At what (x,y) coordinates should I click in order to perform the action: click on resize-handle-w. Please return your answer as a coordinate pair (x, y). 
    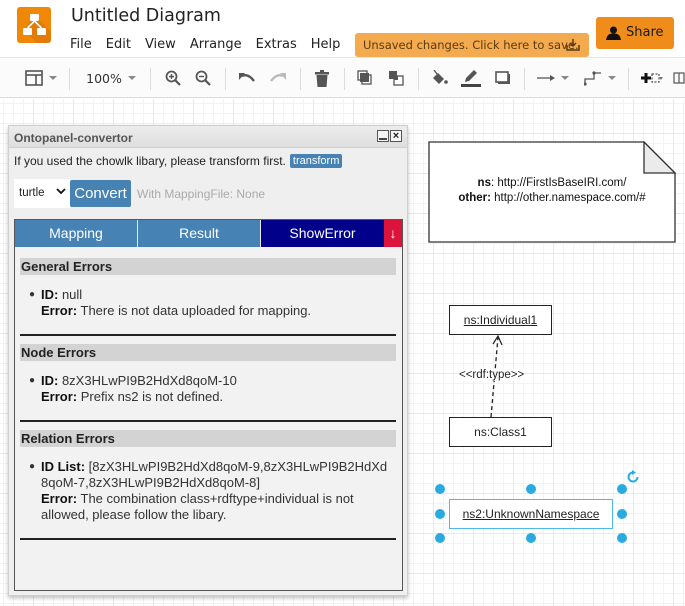
    Looking at the image, I should click on (440, 514).